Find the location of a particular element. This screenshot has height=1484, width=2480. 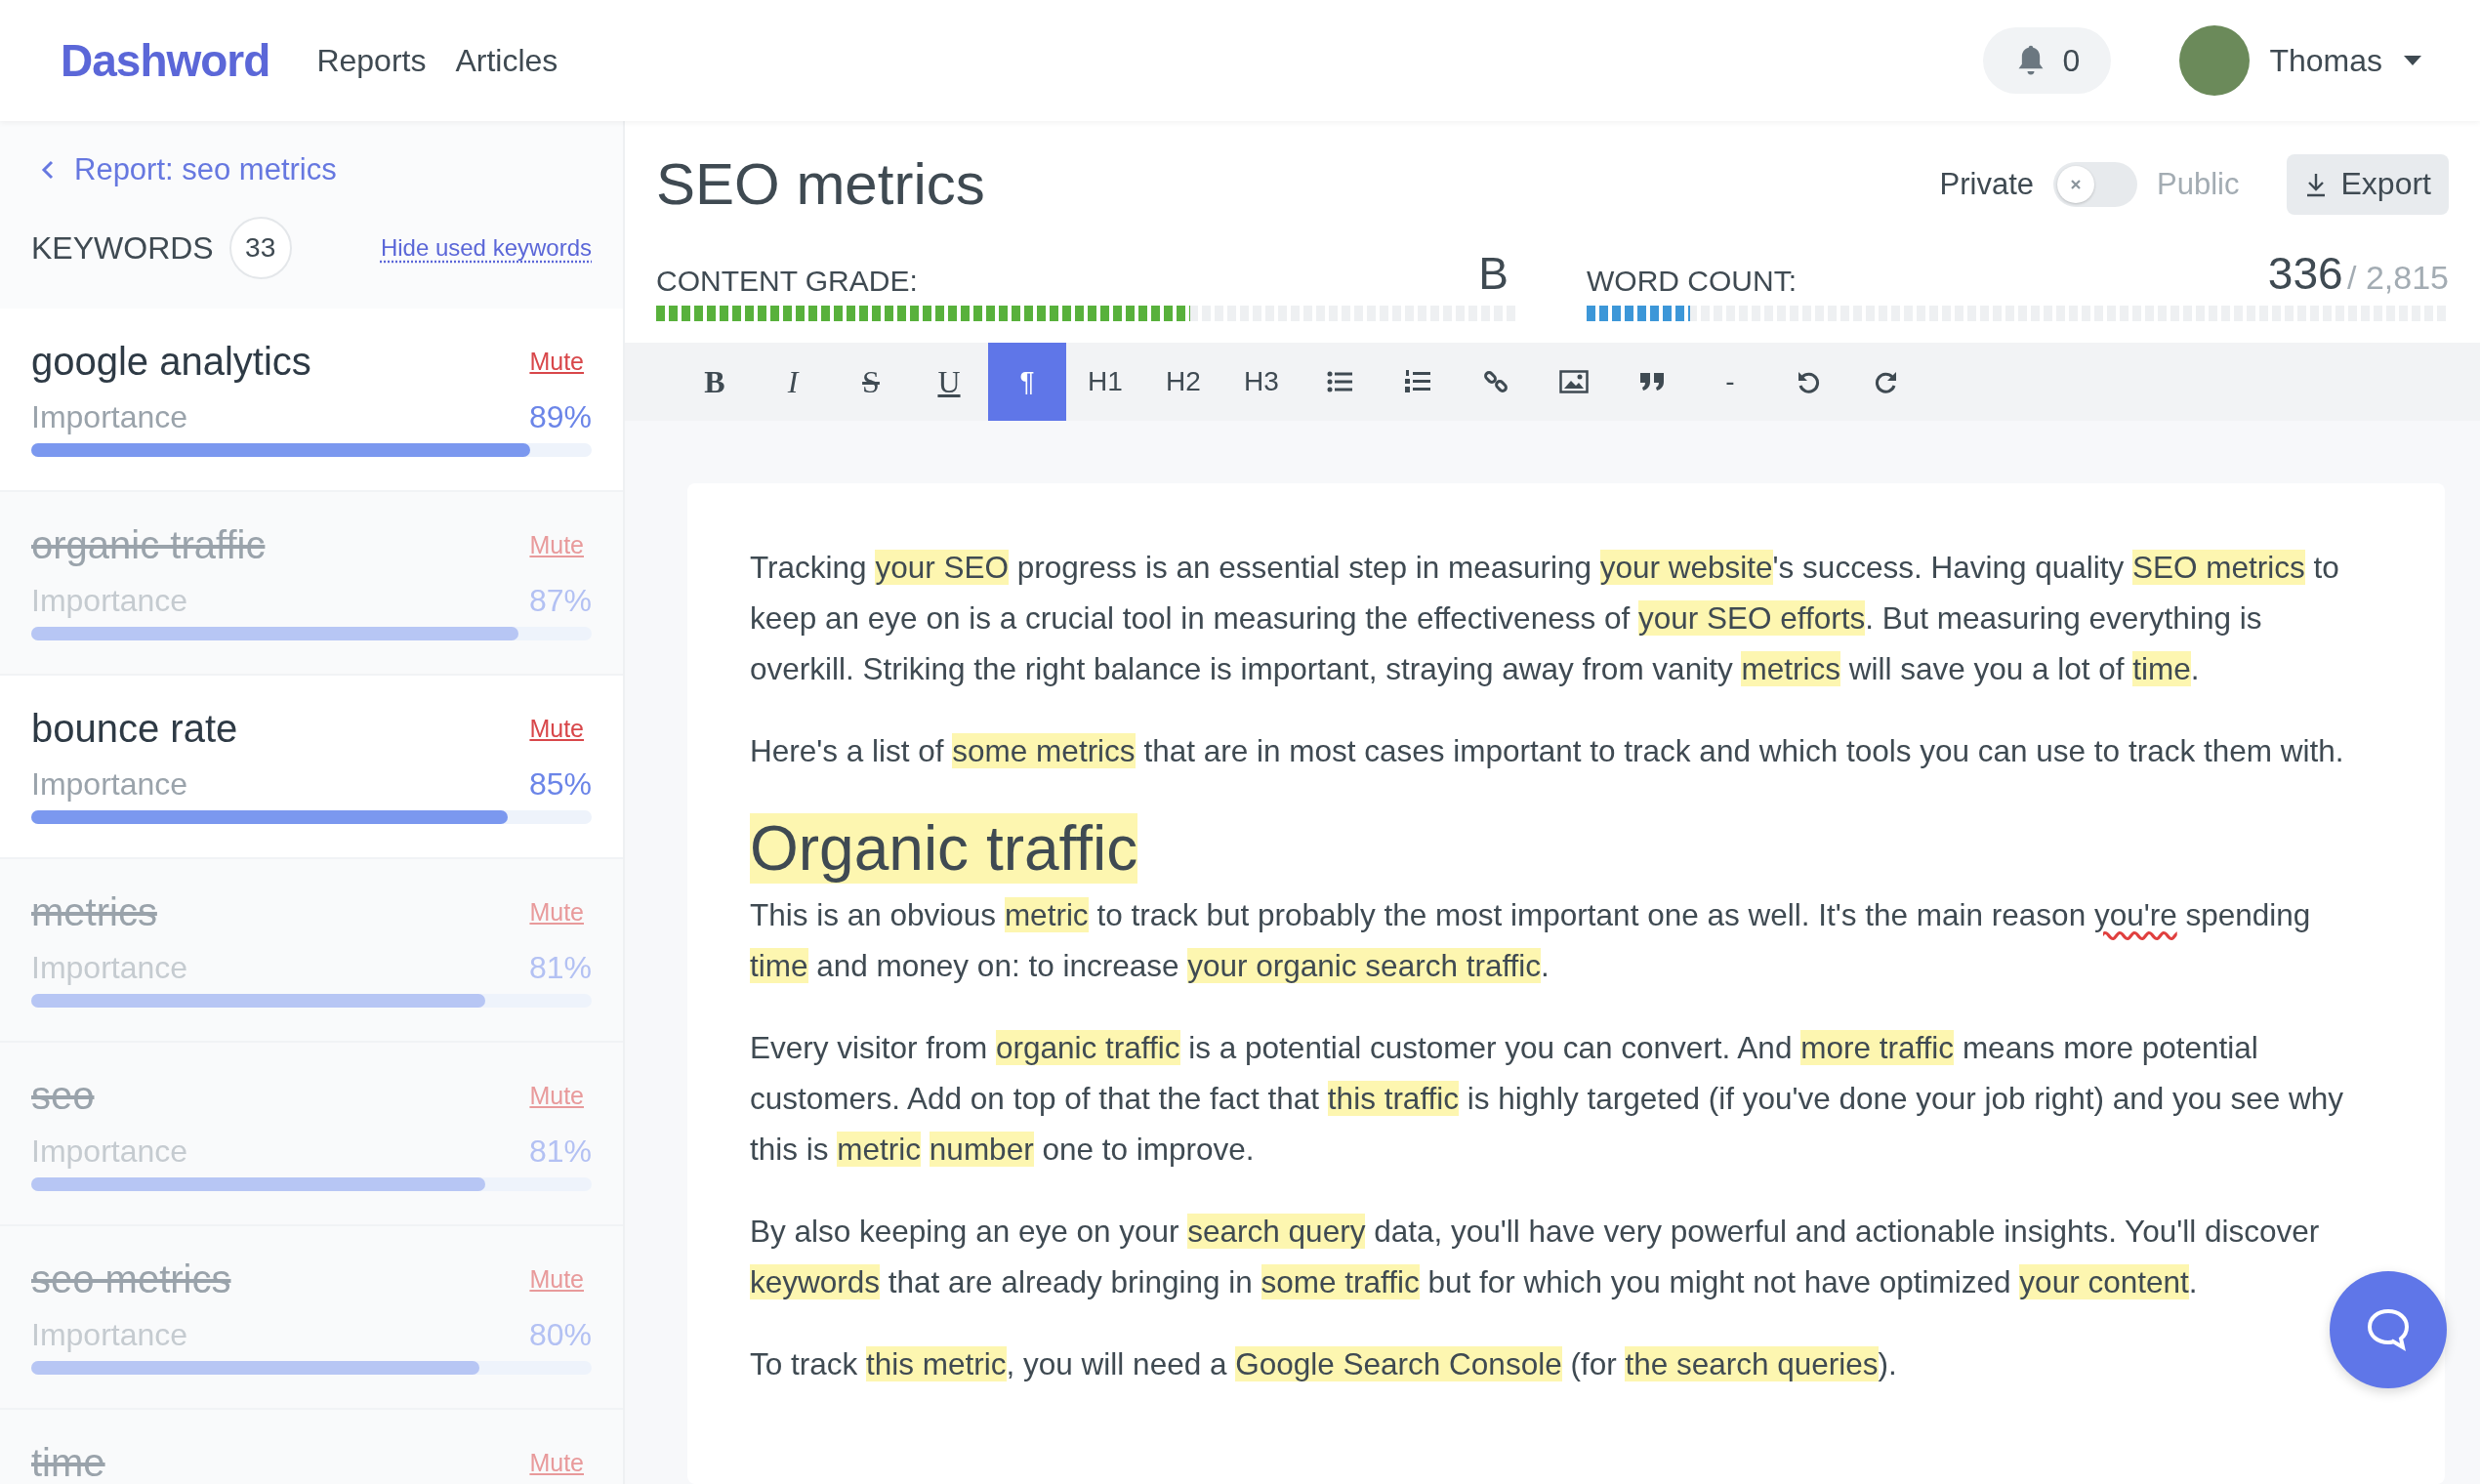

content-grade-value: B is located at coordinates (1493, 273).